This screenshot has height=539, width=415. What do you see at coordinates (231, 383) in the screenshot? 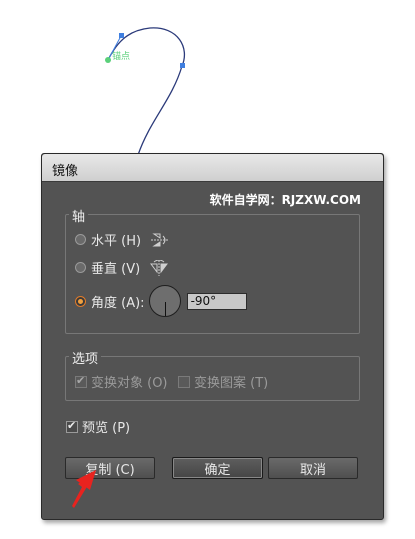
I see `transform-patterns-label: 变换图案 (T)` at bounding box center [231, 383].